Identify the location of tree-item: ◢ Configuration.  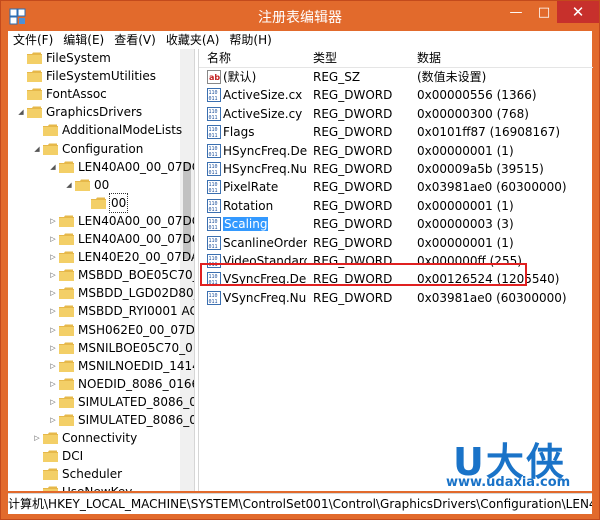
(88, 149).